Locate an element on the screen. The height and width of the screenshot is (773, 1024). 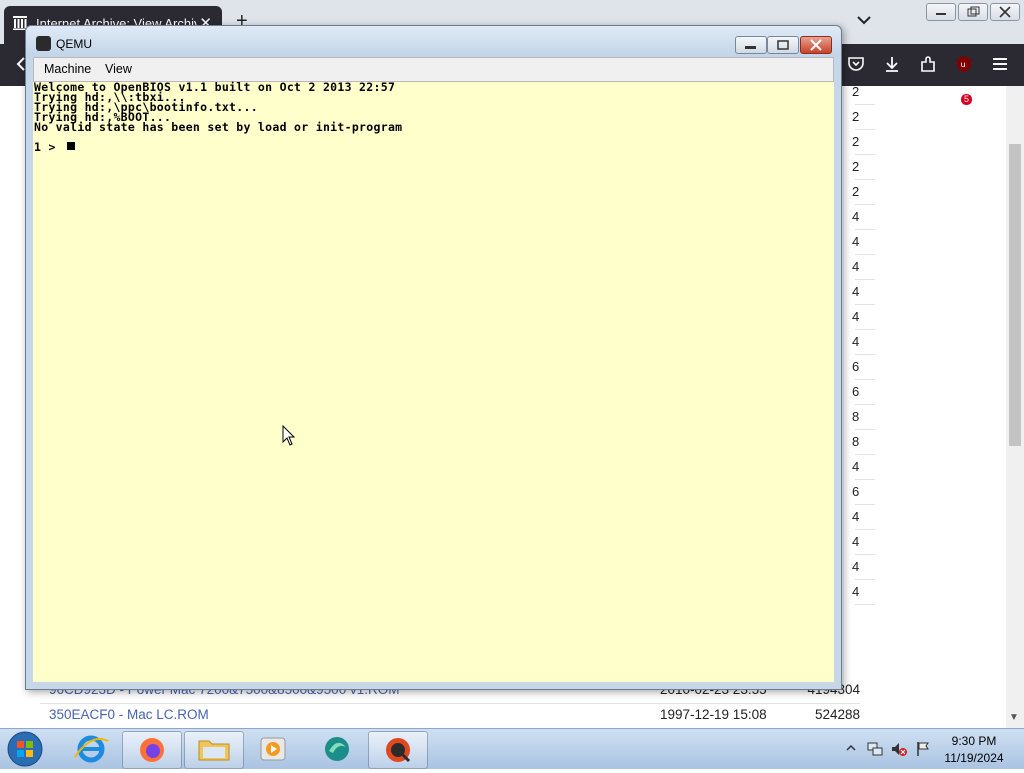
browser-restore-button is located at coordinates (973, 12).